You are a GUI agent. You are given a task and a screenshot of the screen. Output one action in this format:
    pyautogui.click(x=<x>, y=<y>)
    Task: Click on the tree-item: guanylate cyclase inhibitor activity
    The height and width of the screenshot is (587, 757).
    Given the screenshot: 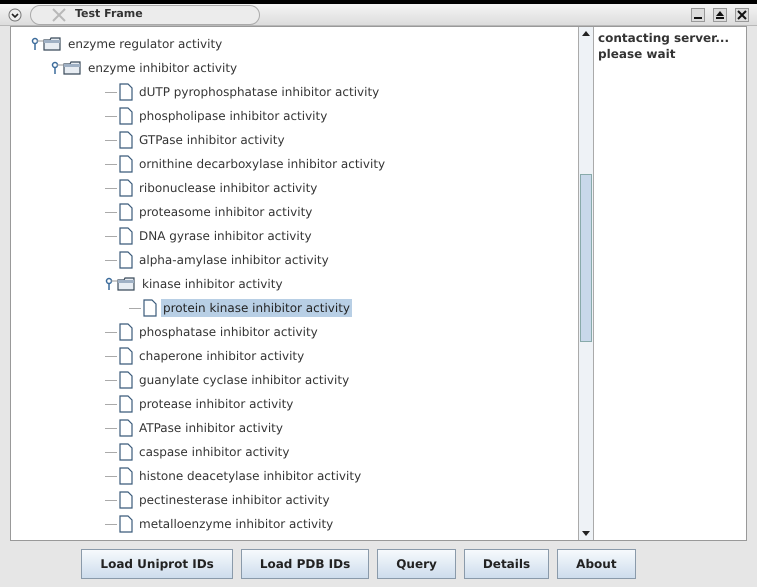 What is the action you would take?
    pyautogui.click(x=244, y=380)
    